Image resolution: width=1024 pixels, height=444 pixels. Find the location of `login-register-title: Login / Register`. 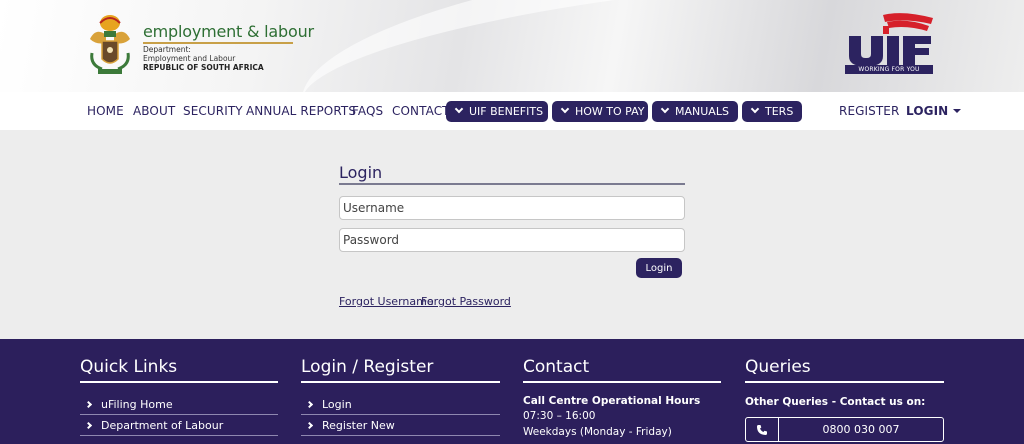

login-register-title: Login / Register is located at coordinates (367, 367).